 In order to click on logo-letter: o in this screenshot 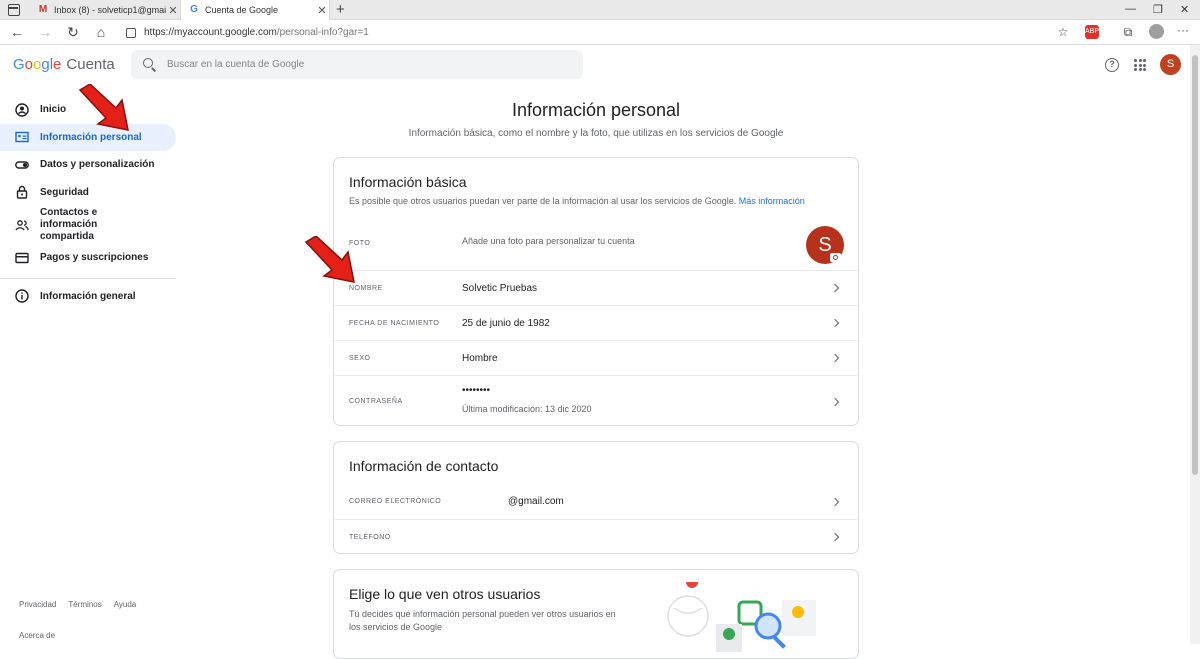, I will do `click(37, 64)`.